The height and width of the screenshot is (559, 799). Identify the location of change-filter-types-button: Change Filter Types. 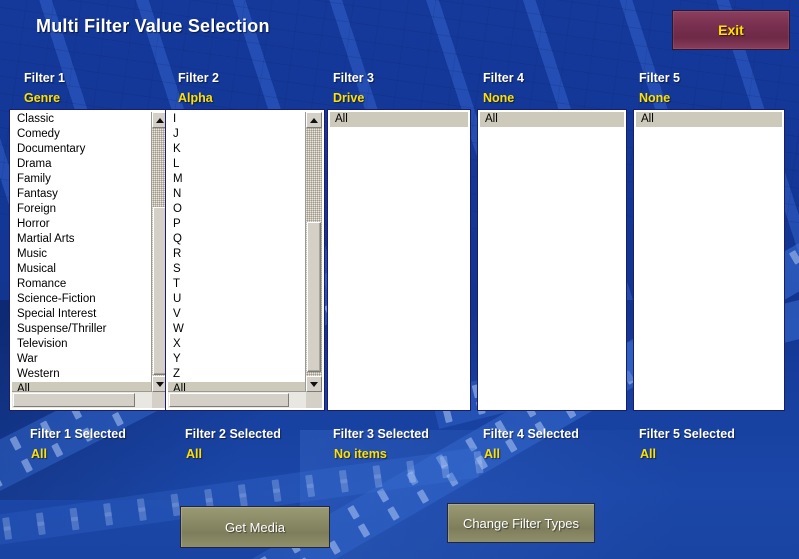
(521, 523).